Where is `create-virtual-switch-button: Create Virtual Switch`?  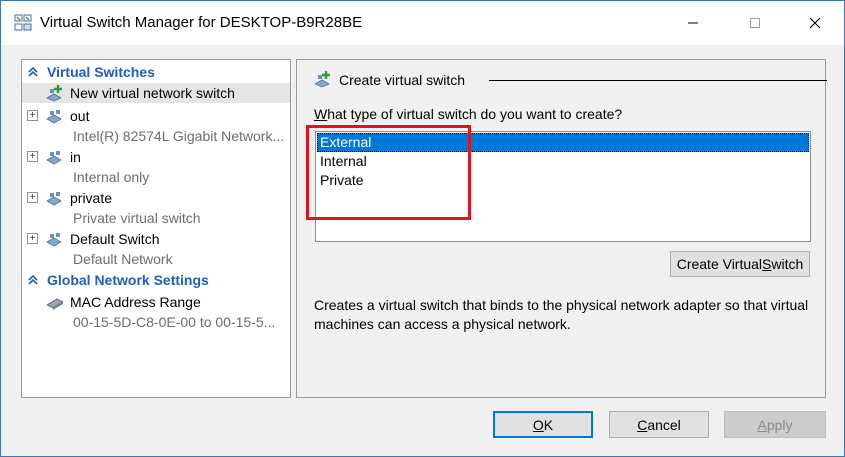 create-virtual-switch-button: Create Virtual Switch is located at coordinates (740, 264).